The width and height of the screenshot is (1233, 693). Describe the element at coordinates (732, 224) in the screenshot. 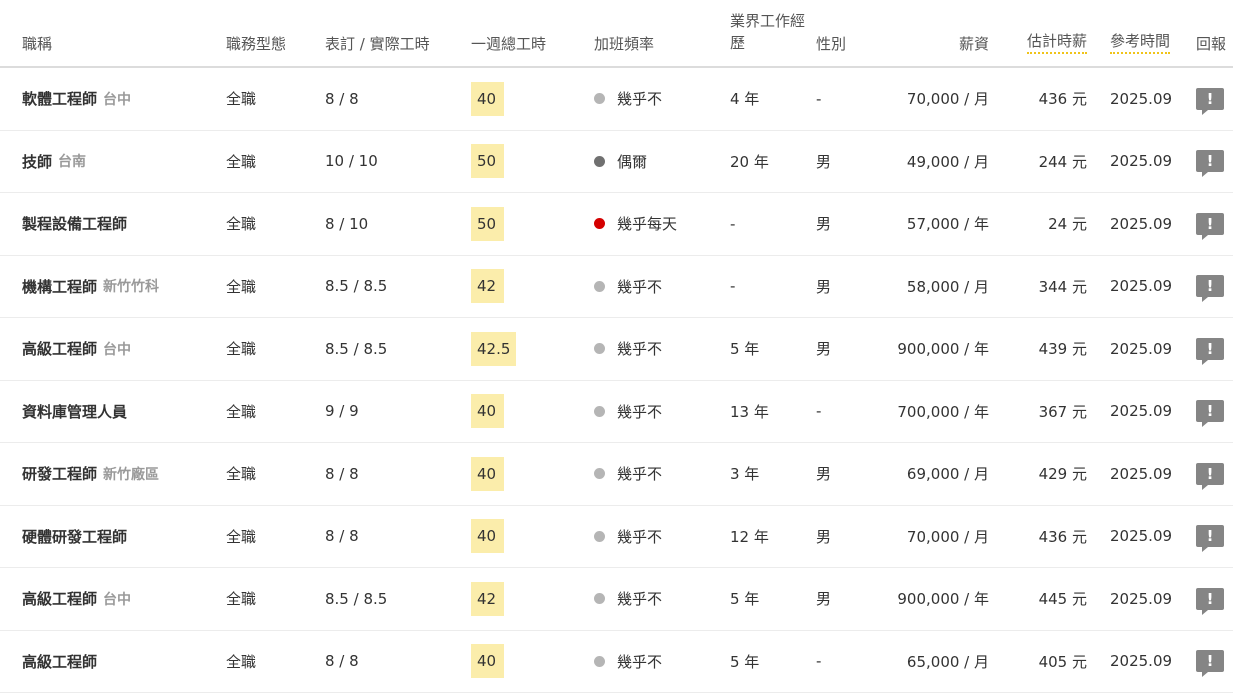

I see `experience: -` at that location.